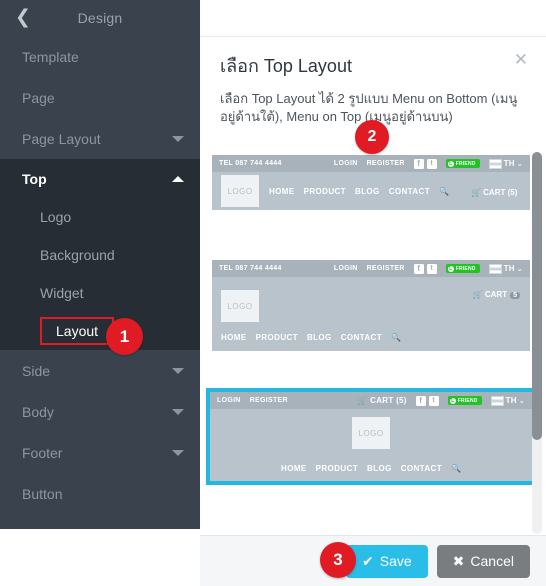 Image resolution: width=546 pixels, height=586 pixels. I want to click on cancel-button: ✖ Cancel, so click(483, 561).